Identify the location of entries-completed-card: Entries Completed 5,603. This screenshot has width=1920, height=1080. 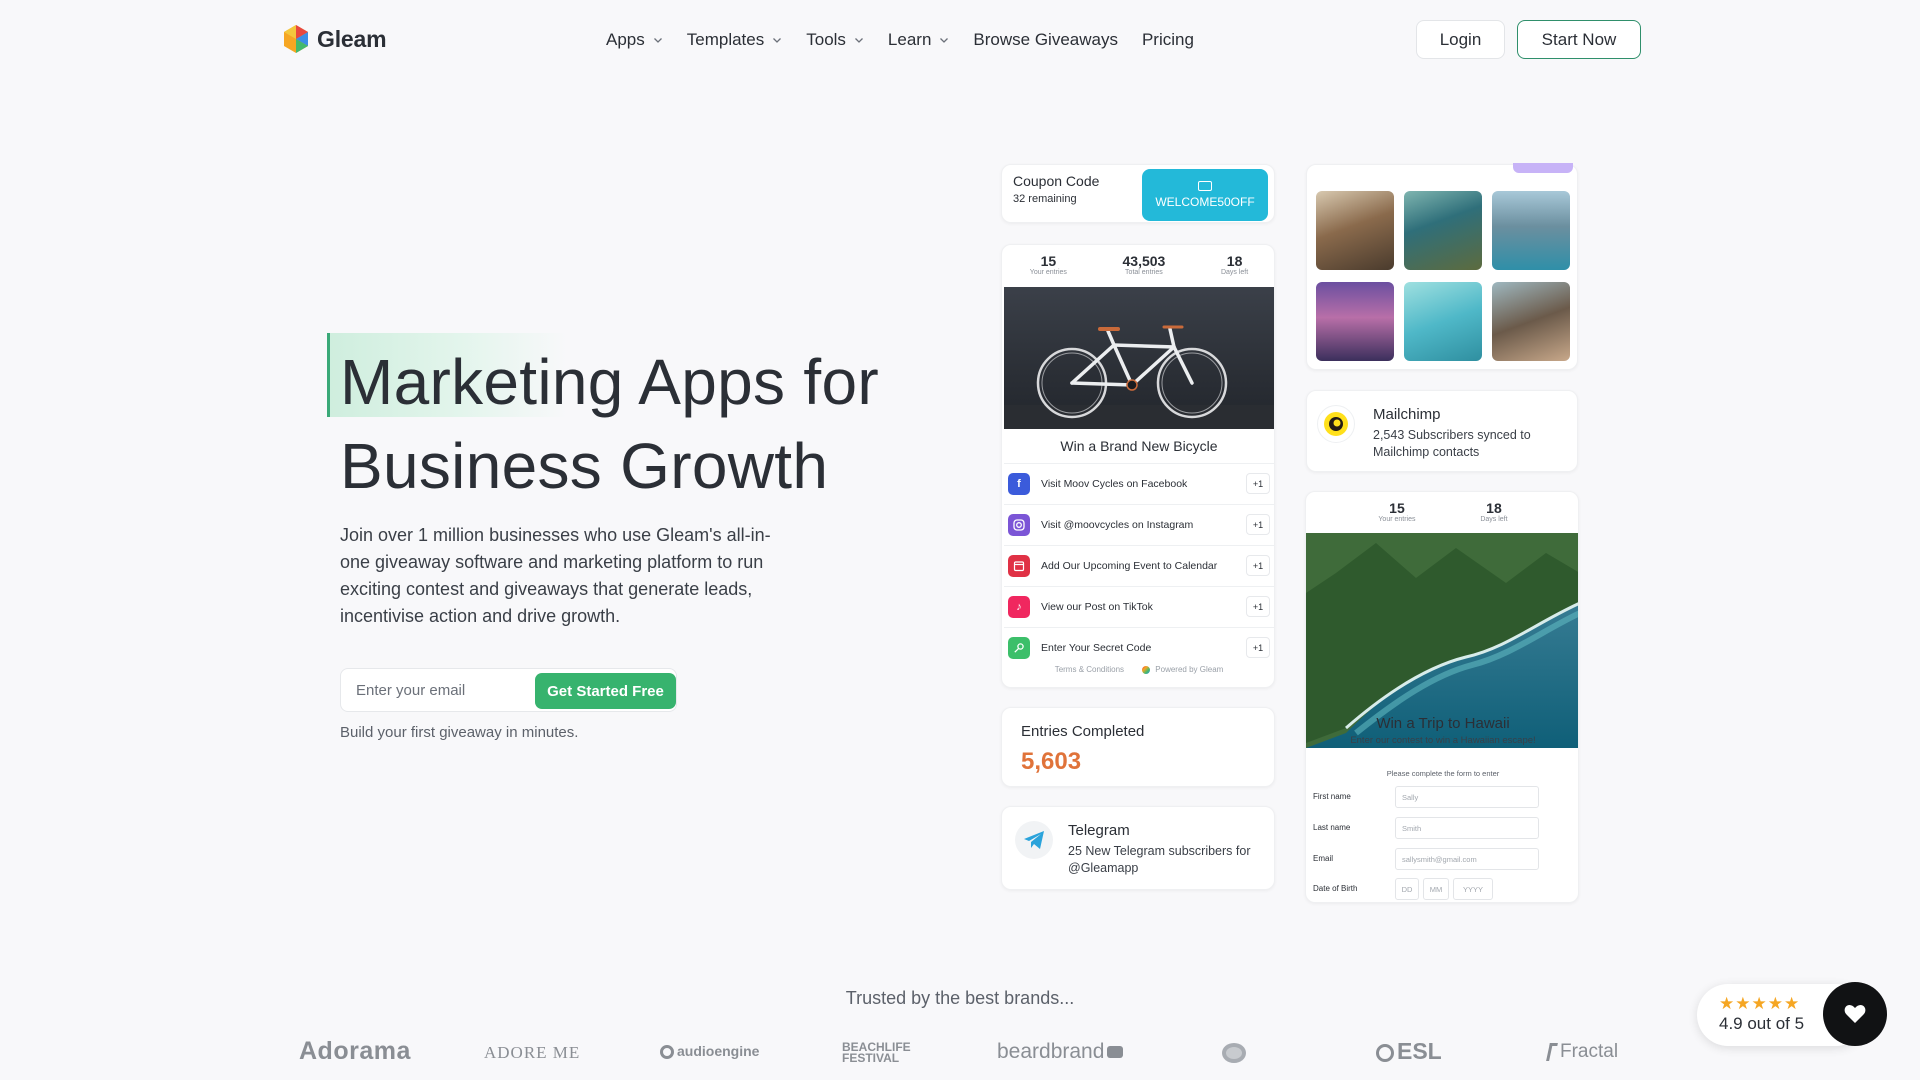
(1138, 747).